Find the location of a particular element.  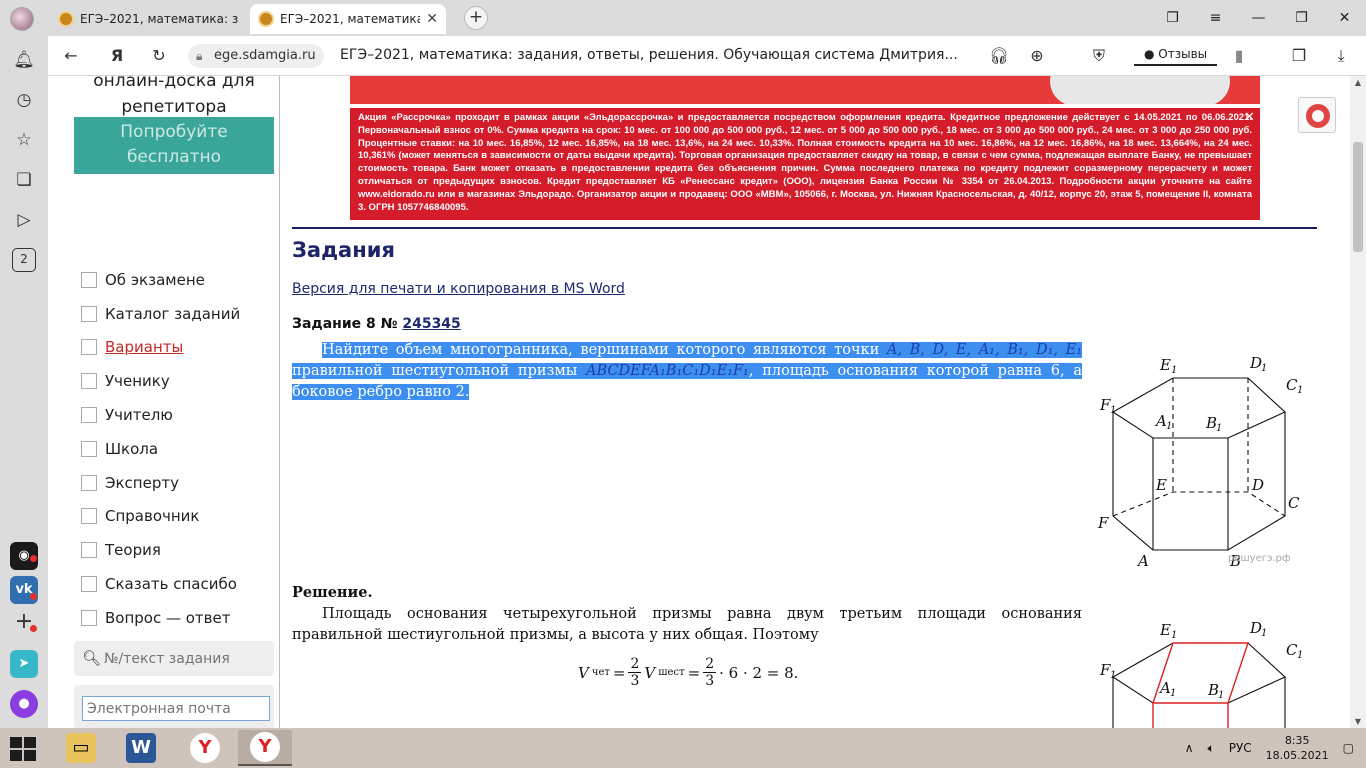

sidebar-item-qa: Вопрос — ответ is located at coordinates (160, 618).